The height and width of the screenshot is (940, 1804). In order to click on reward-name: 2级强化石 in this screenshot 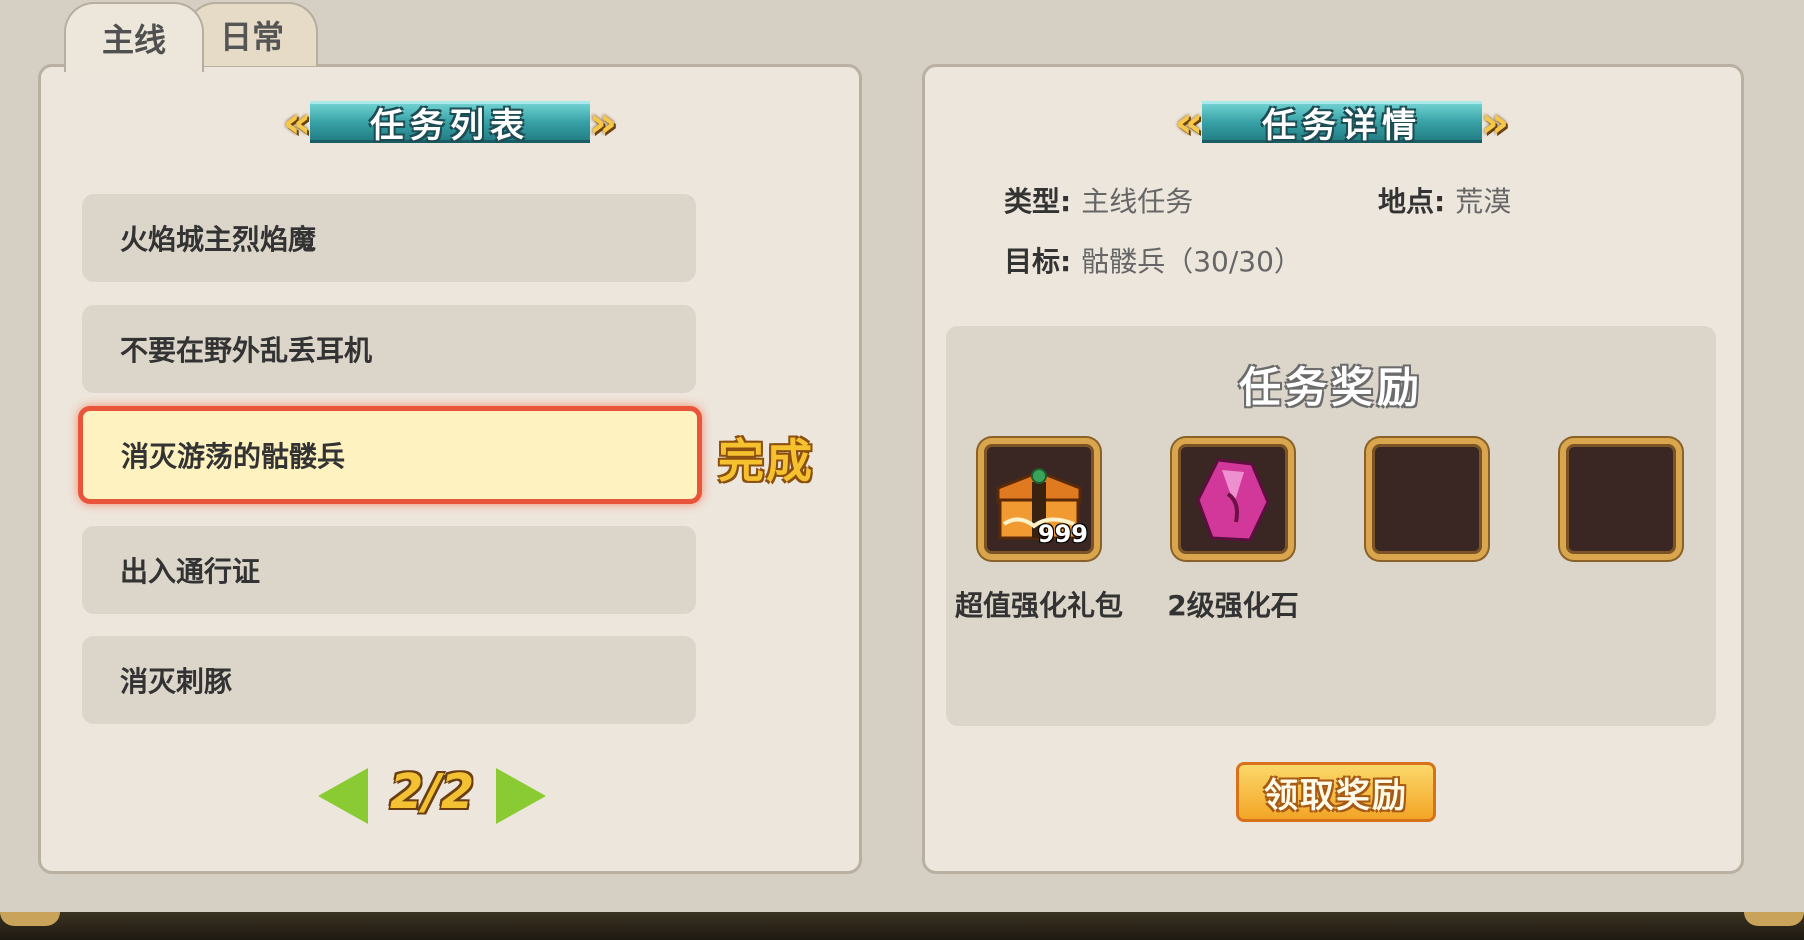, I will do `click(1233, 605)`.